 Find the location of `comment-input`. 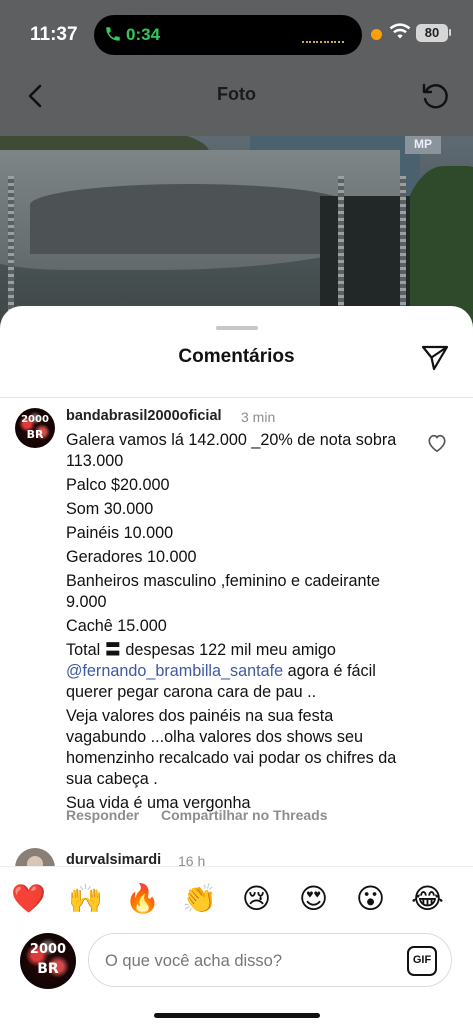

comment-input is located at coordinates (248, 961).